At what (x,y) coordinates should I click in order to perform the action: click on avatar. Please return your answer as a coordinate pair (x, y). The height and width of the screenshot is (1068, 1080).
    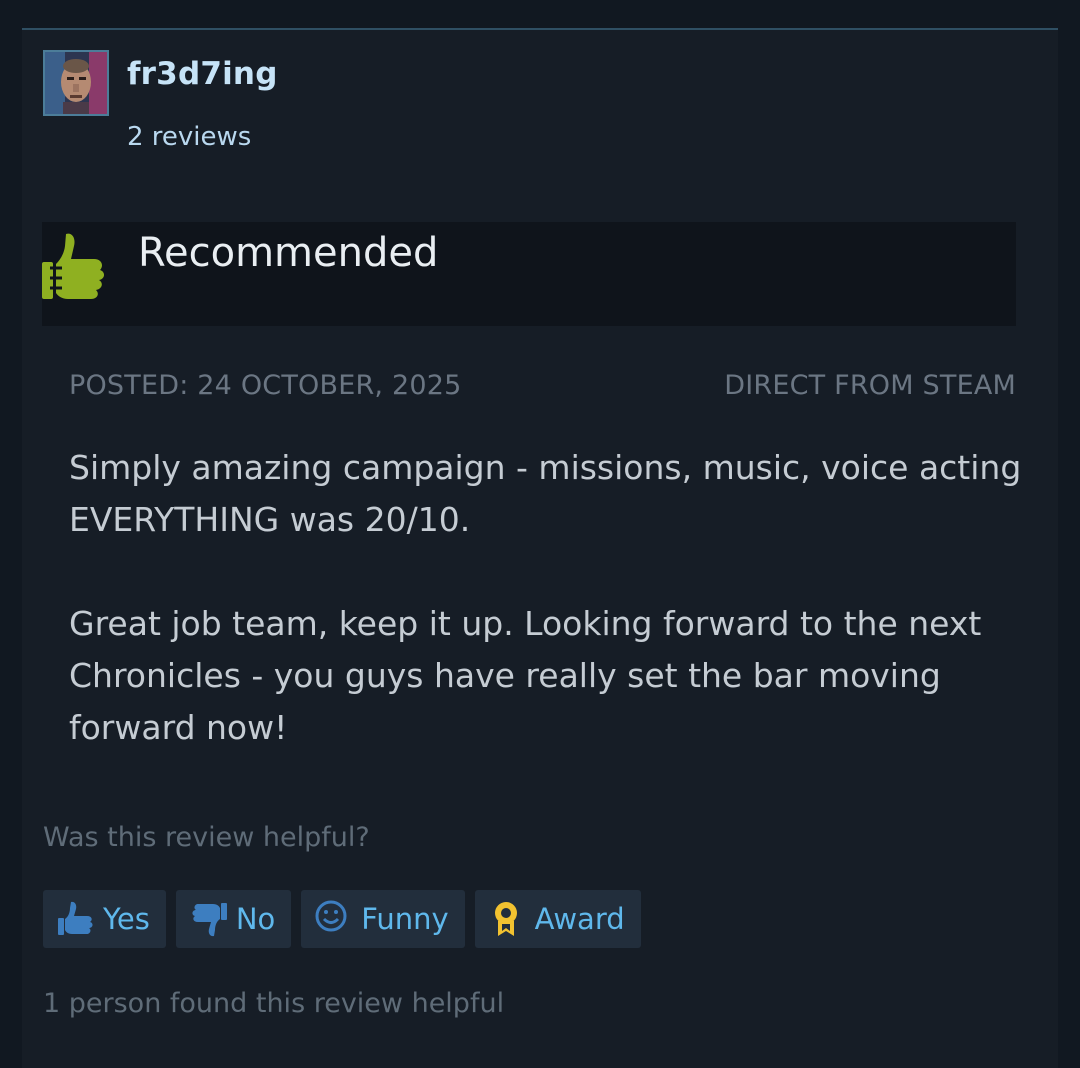
    Looking at the image, I should click on (76, 83).